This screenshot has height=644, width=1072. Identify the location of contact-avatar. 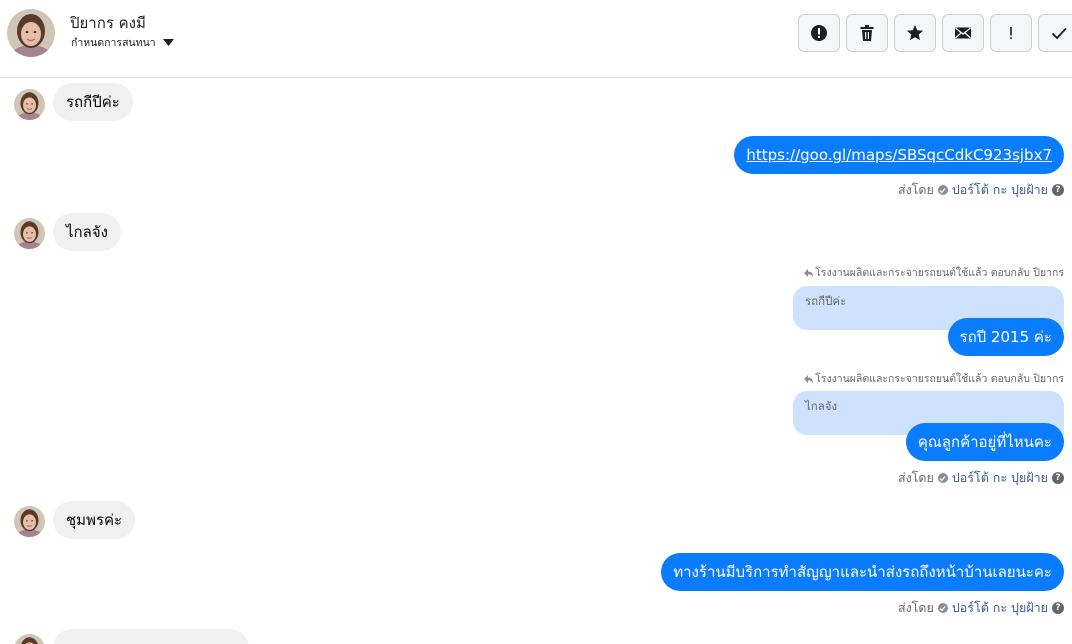
(31, 33).